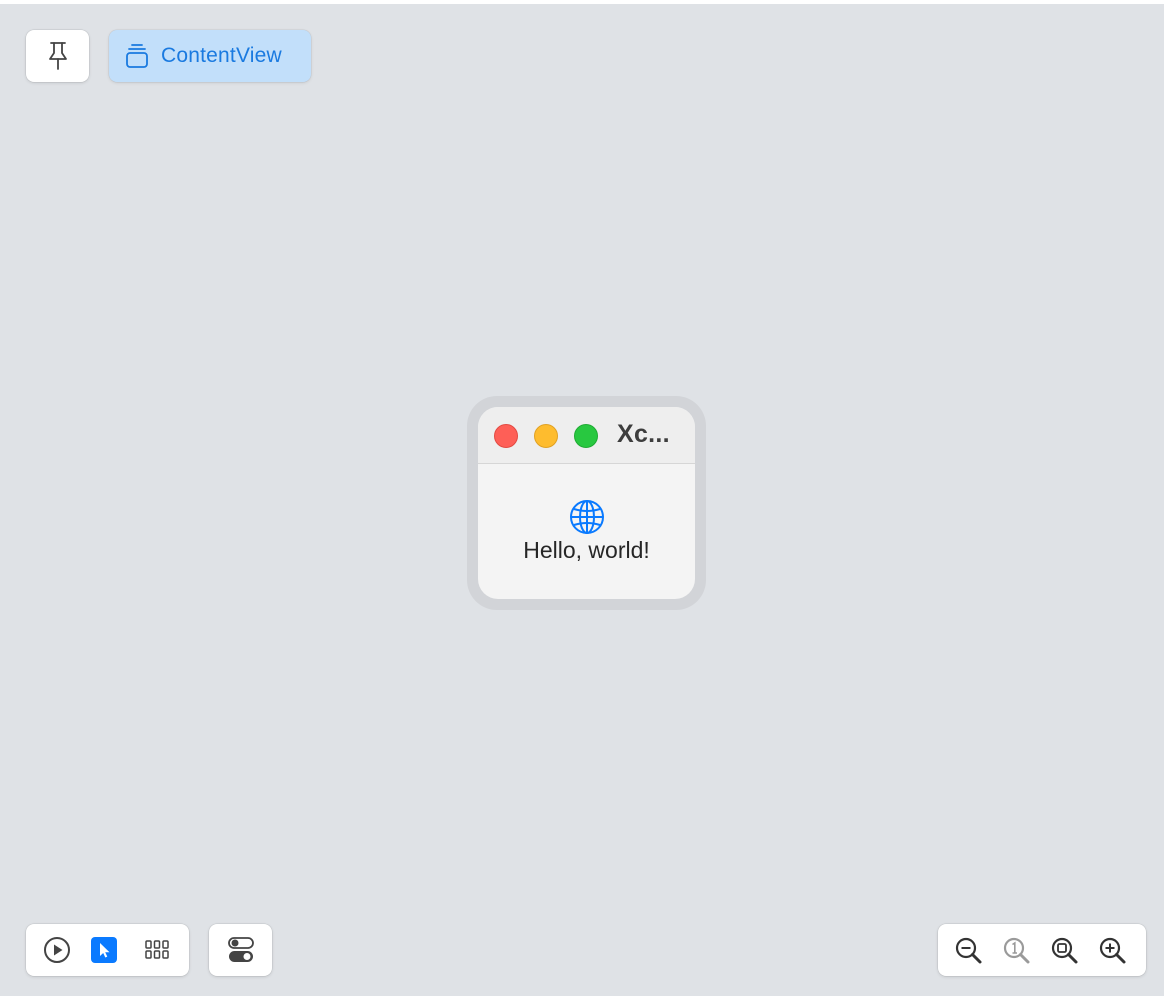 The width and height of the screenshot is (1164, 996). I want to click on pin-preview-button, so click(57, 56).